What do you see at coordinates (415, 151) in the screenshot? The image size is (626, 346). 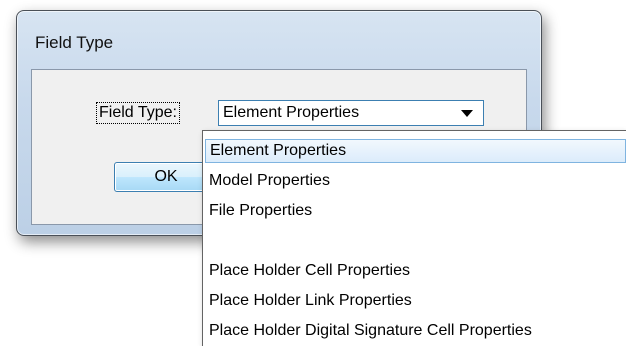 I see `option-element-properties: Element Properties` at bounding box center [415, 151].